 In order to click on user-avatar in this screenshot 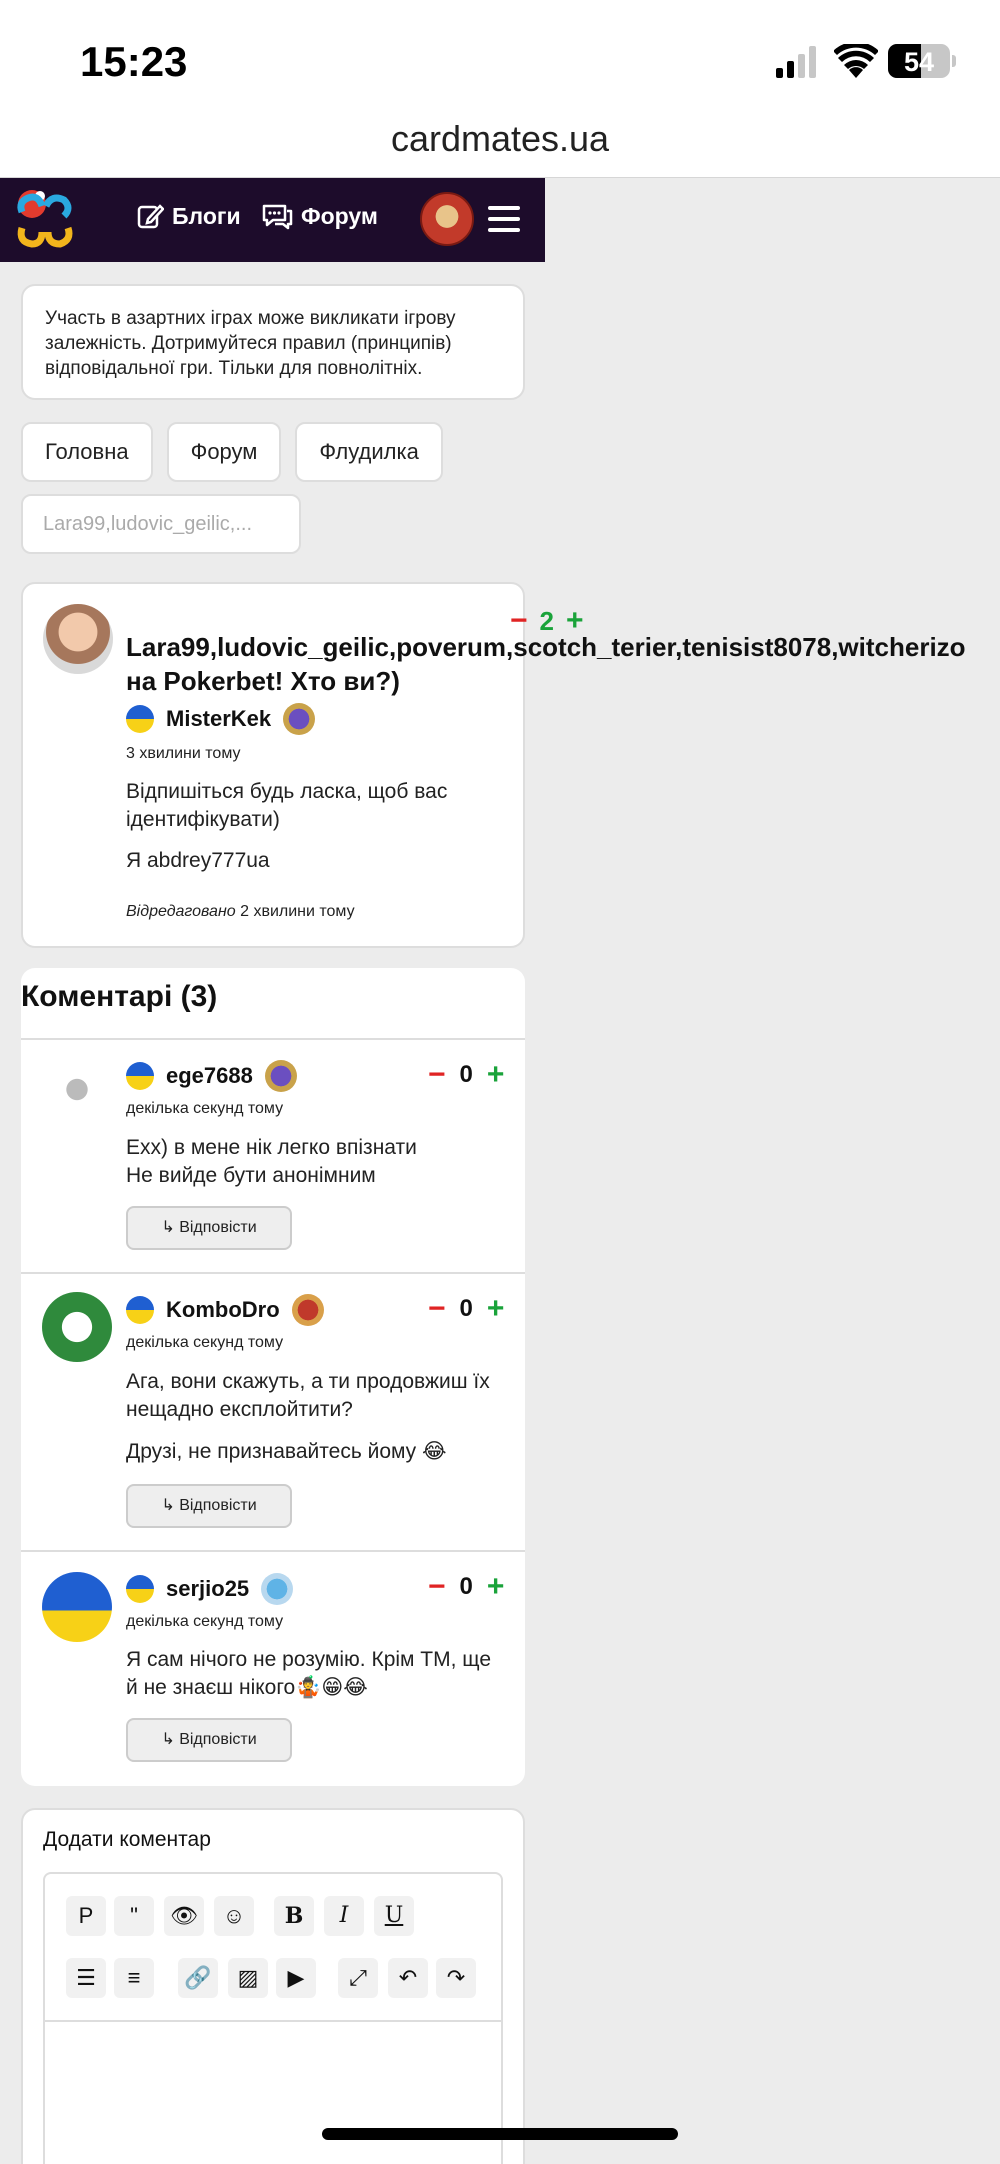, I will do `click(447, 219)`.